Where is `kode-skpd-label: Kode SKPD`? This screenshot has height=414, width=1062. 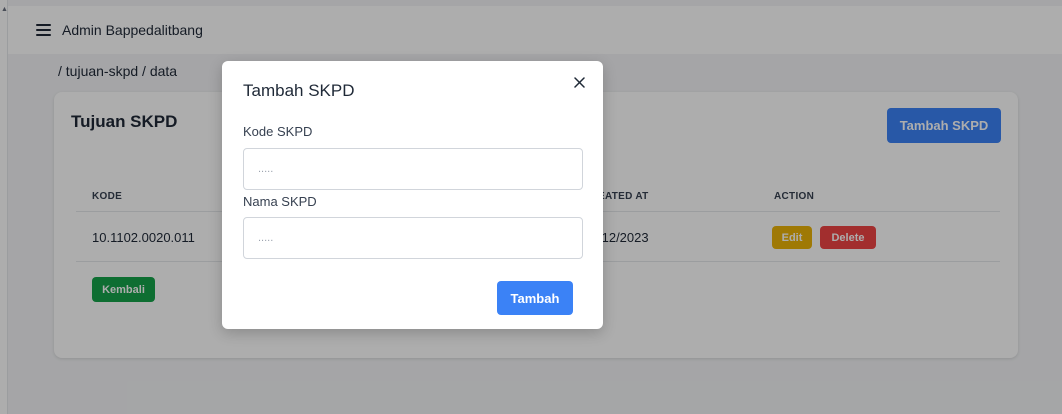
kode-skpd-label: Kode SKPD is located at coordinates (278, 131).